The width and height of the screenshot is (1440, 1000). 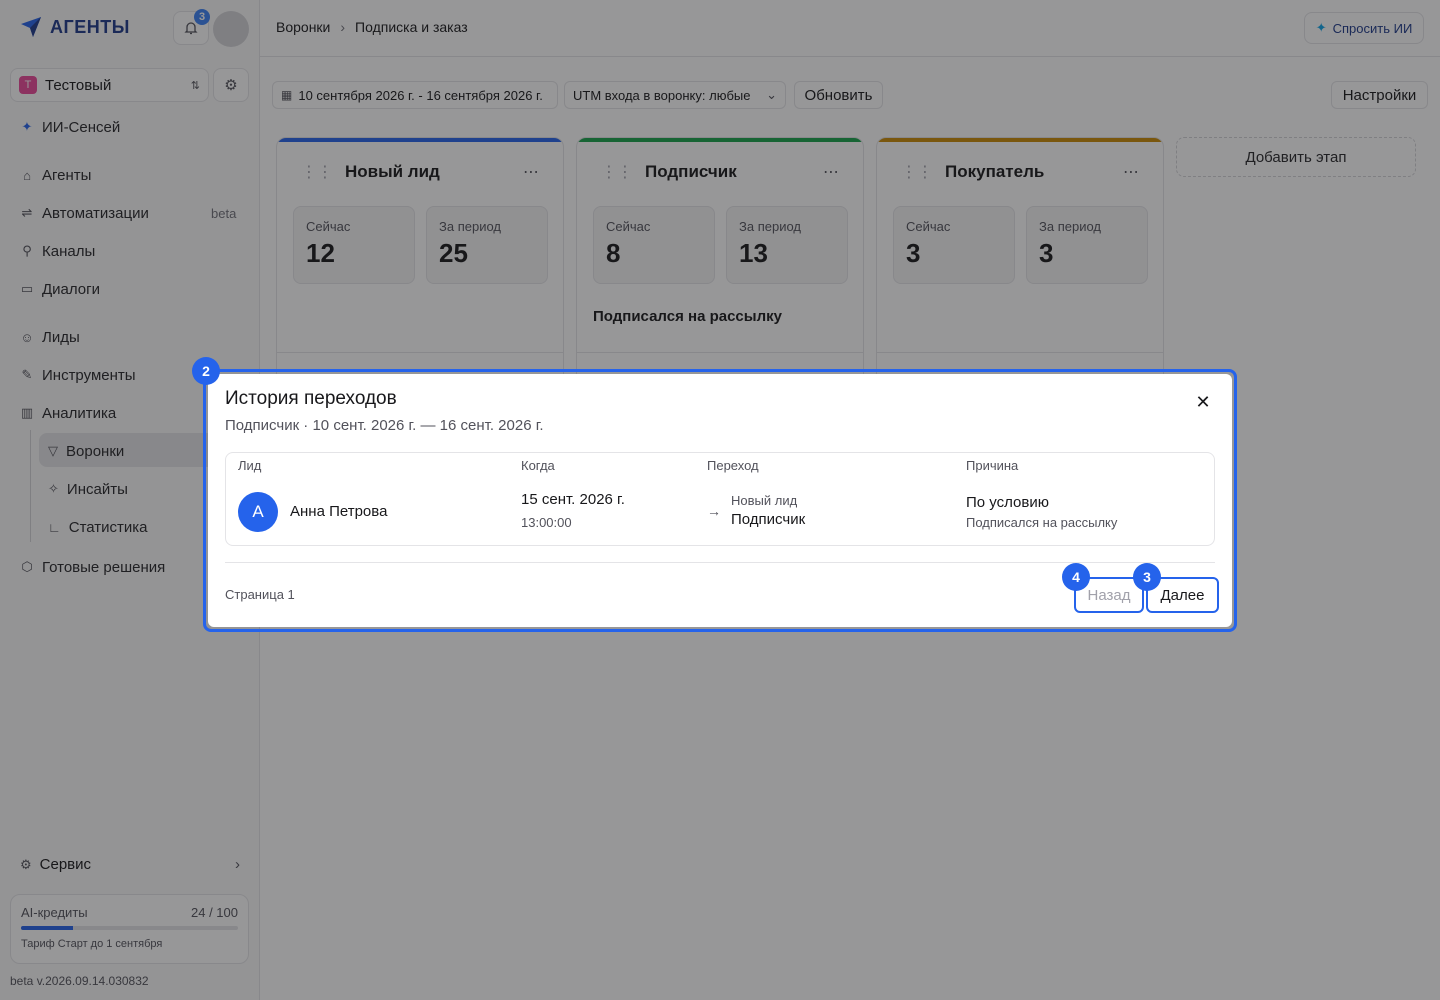 What do you see at coordinates (311, 398) in the screenshot?
I see `dialog-title: История переходов` at bounding box center [311, 398].